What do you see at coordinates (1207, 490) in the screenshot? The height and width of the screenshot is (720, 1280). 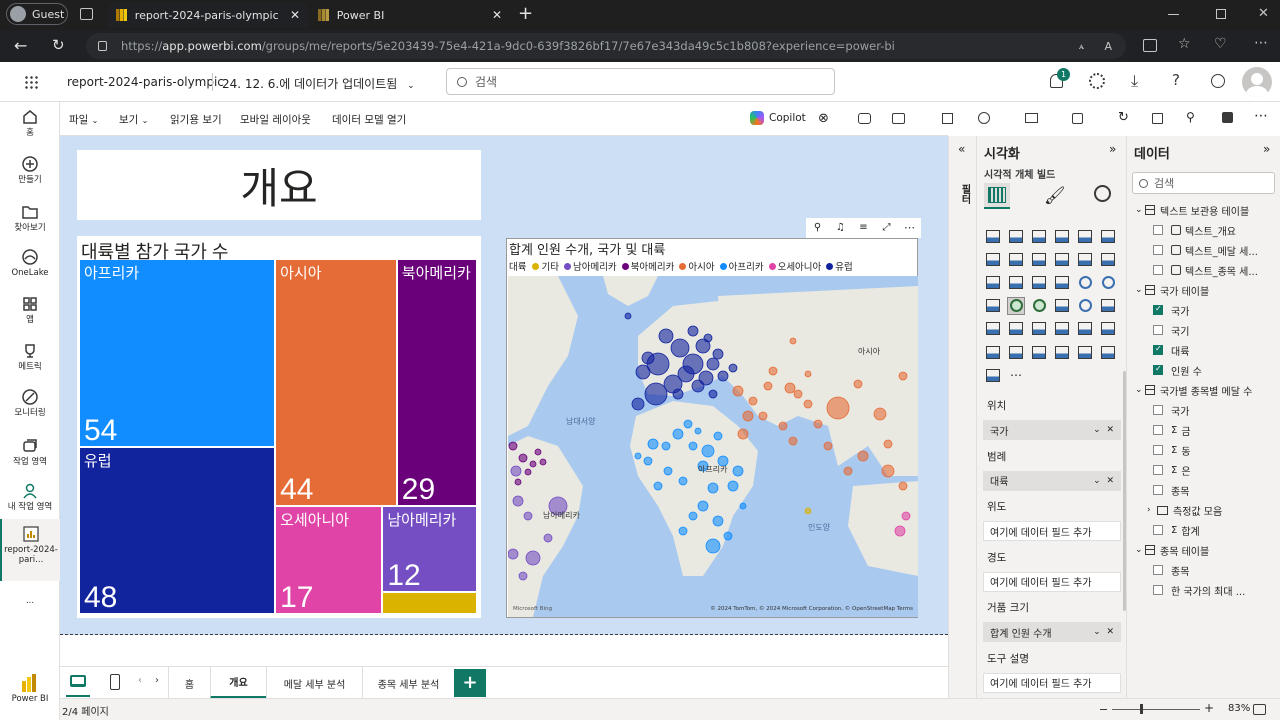 I see `data-field-item: 종목` at bounding box center [1207, 490].